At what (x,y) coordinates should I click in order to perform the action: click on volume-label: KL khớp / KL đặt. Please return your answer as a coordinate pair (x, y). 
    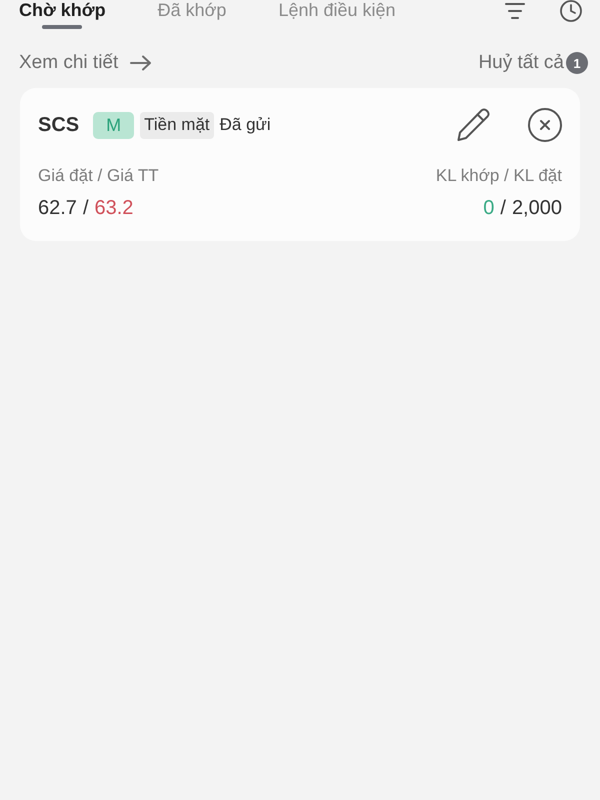
    Looking at the image, I should click on (499, 176).